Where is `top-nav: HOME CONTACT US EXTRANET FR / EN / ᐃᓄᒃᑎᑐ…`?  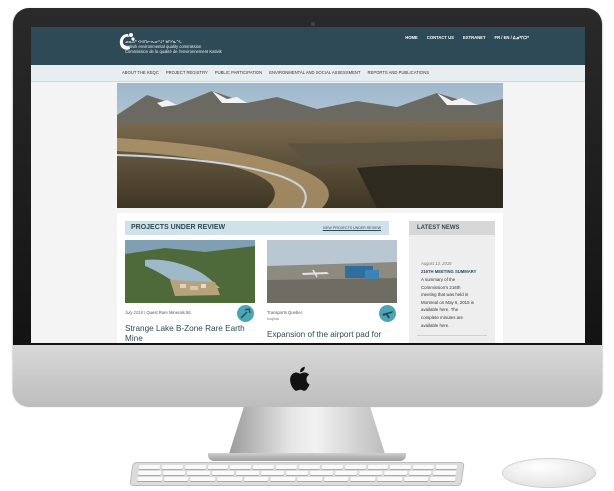 top-nav: HOME CONTACT US EXTRANET FR / EN / ᐃᓄᒃᑎᑐ… is located at coordinates (467, 37).